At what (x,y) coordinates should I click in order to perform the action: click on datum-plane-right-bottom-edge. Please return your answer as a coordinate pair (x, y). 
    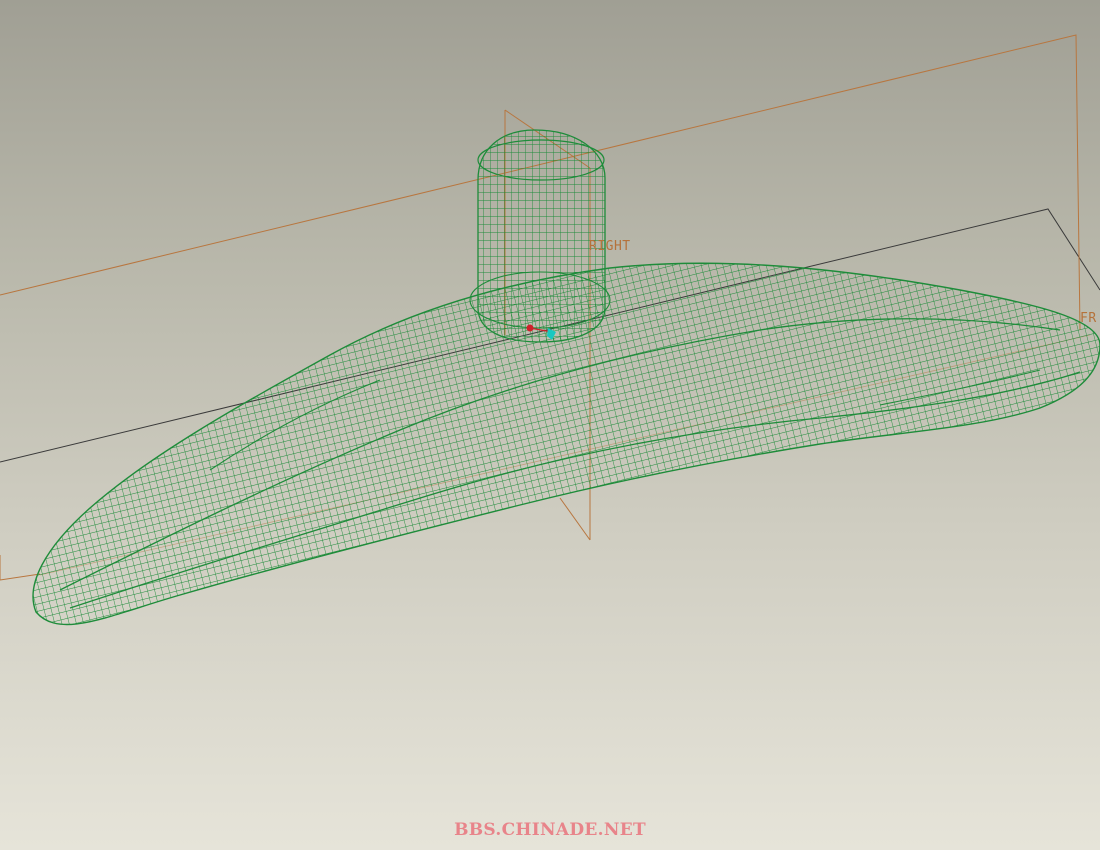
    Looking at the image, I should click on (575, 519).